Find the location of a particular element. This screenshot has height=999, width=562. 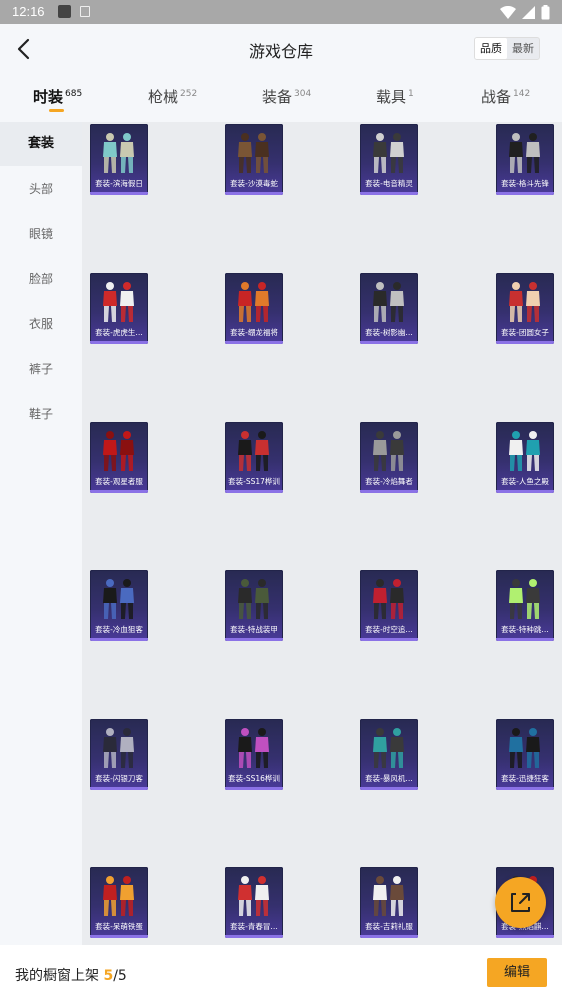

sidebar-item-clothes: 衣服 is located at coordinates (41, 324).